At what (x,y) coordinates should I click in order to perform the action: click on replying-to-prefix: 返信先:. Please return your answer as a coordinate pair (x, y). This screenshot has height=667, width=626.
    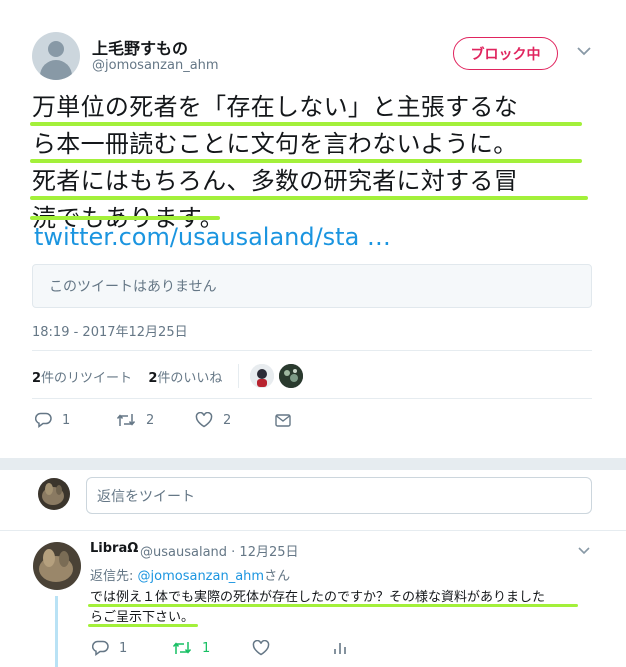
    Looking at the image, I should click on (114, 576).